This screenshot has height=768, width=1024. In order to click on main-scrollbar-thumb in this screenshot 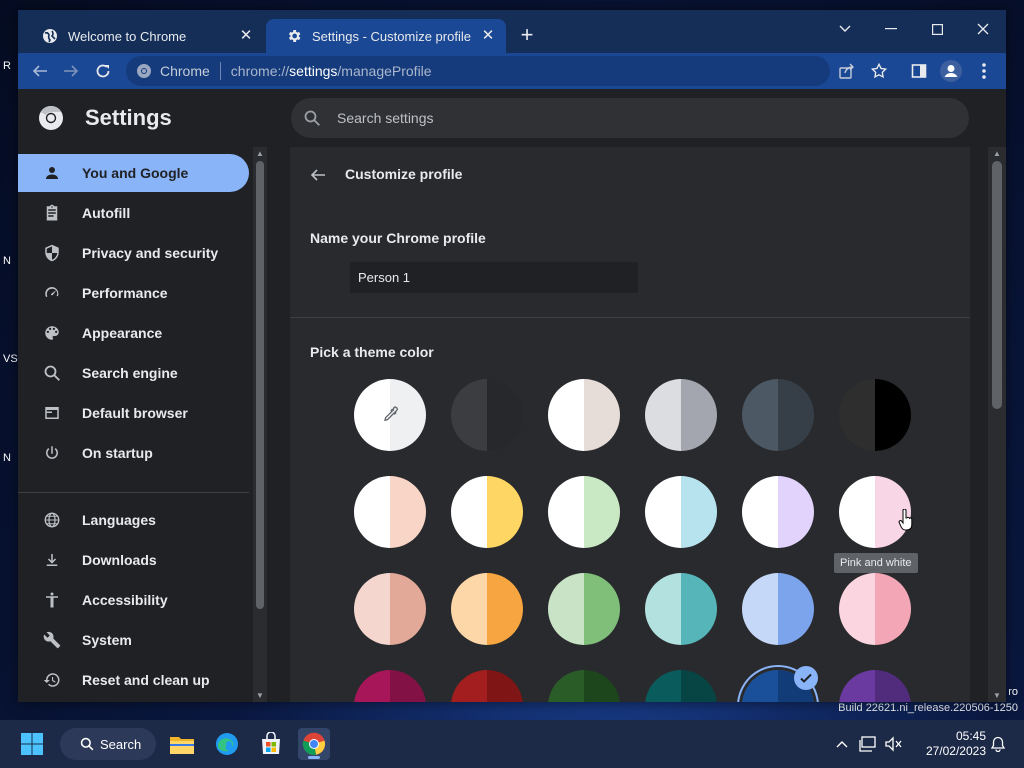, I will do `click(997, 285)`.